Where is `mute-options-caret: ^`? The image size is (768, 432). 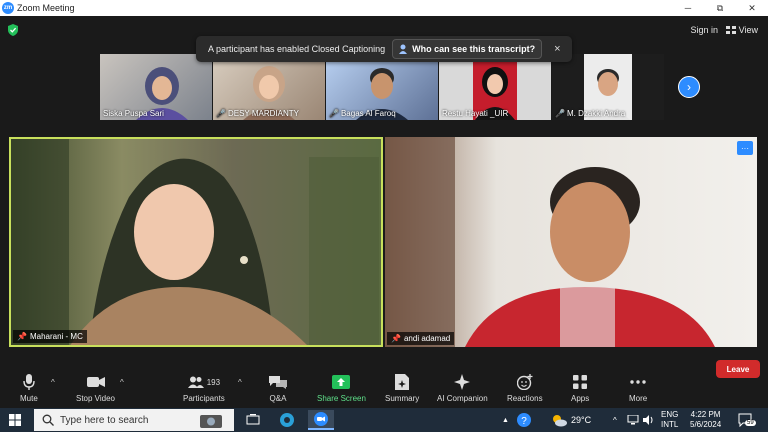
mute-options-caret: ^ is located at coordinates (53, 382).